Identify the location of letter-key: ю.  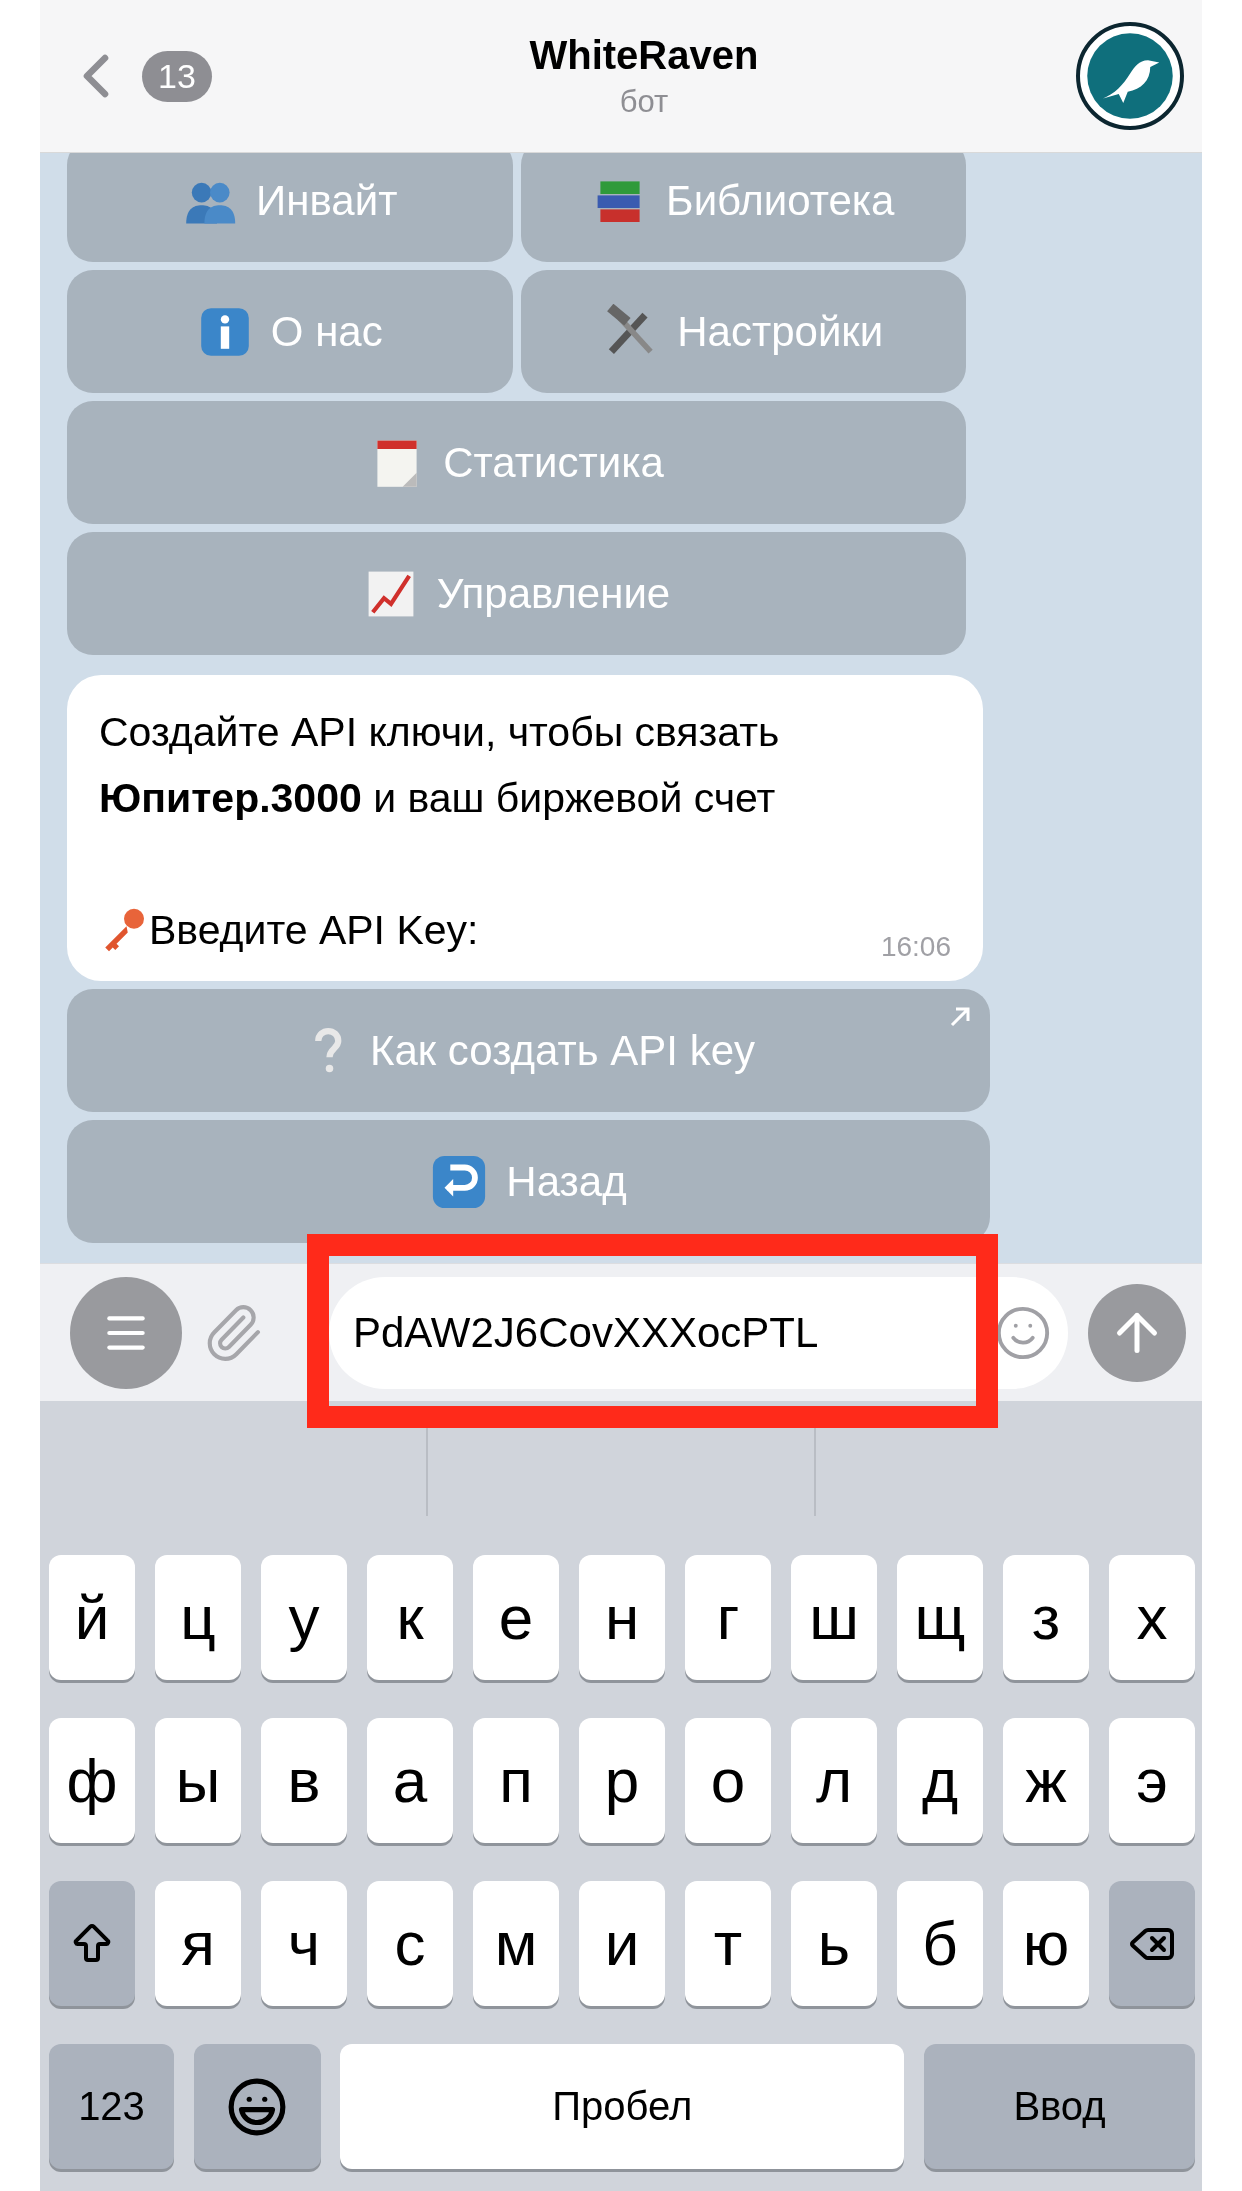
(1046, 1943).